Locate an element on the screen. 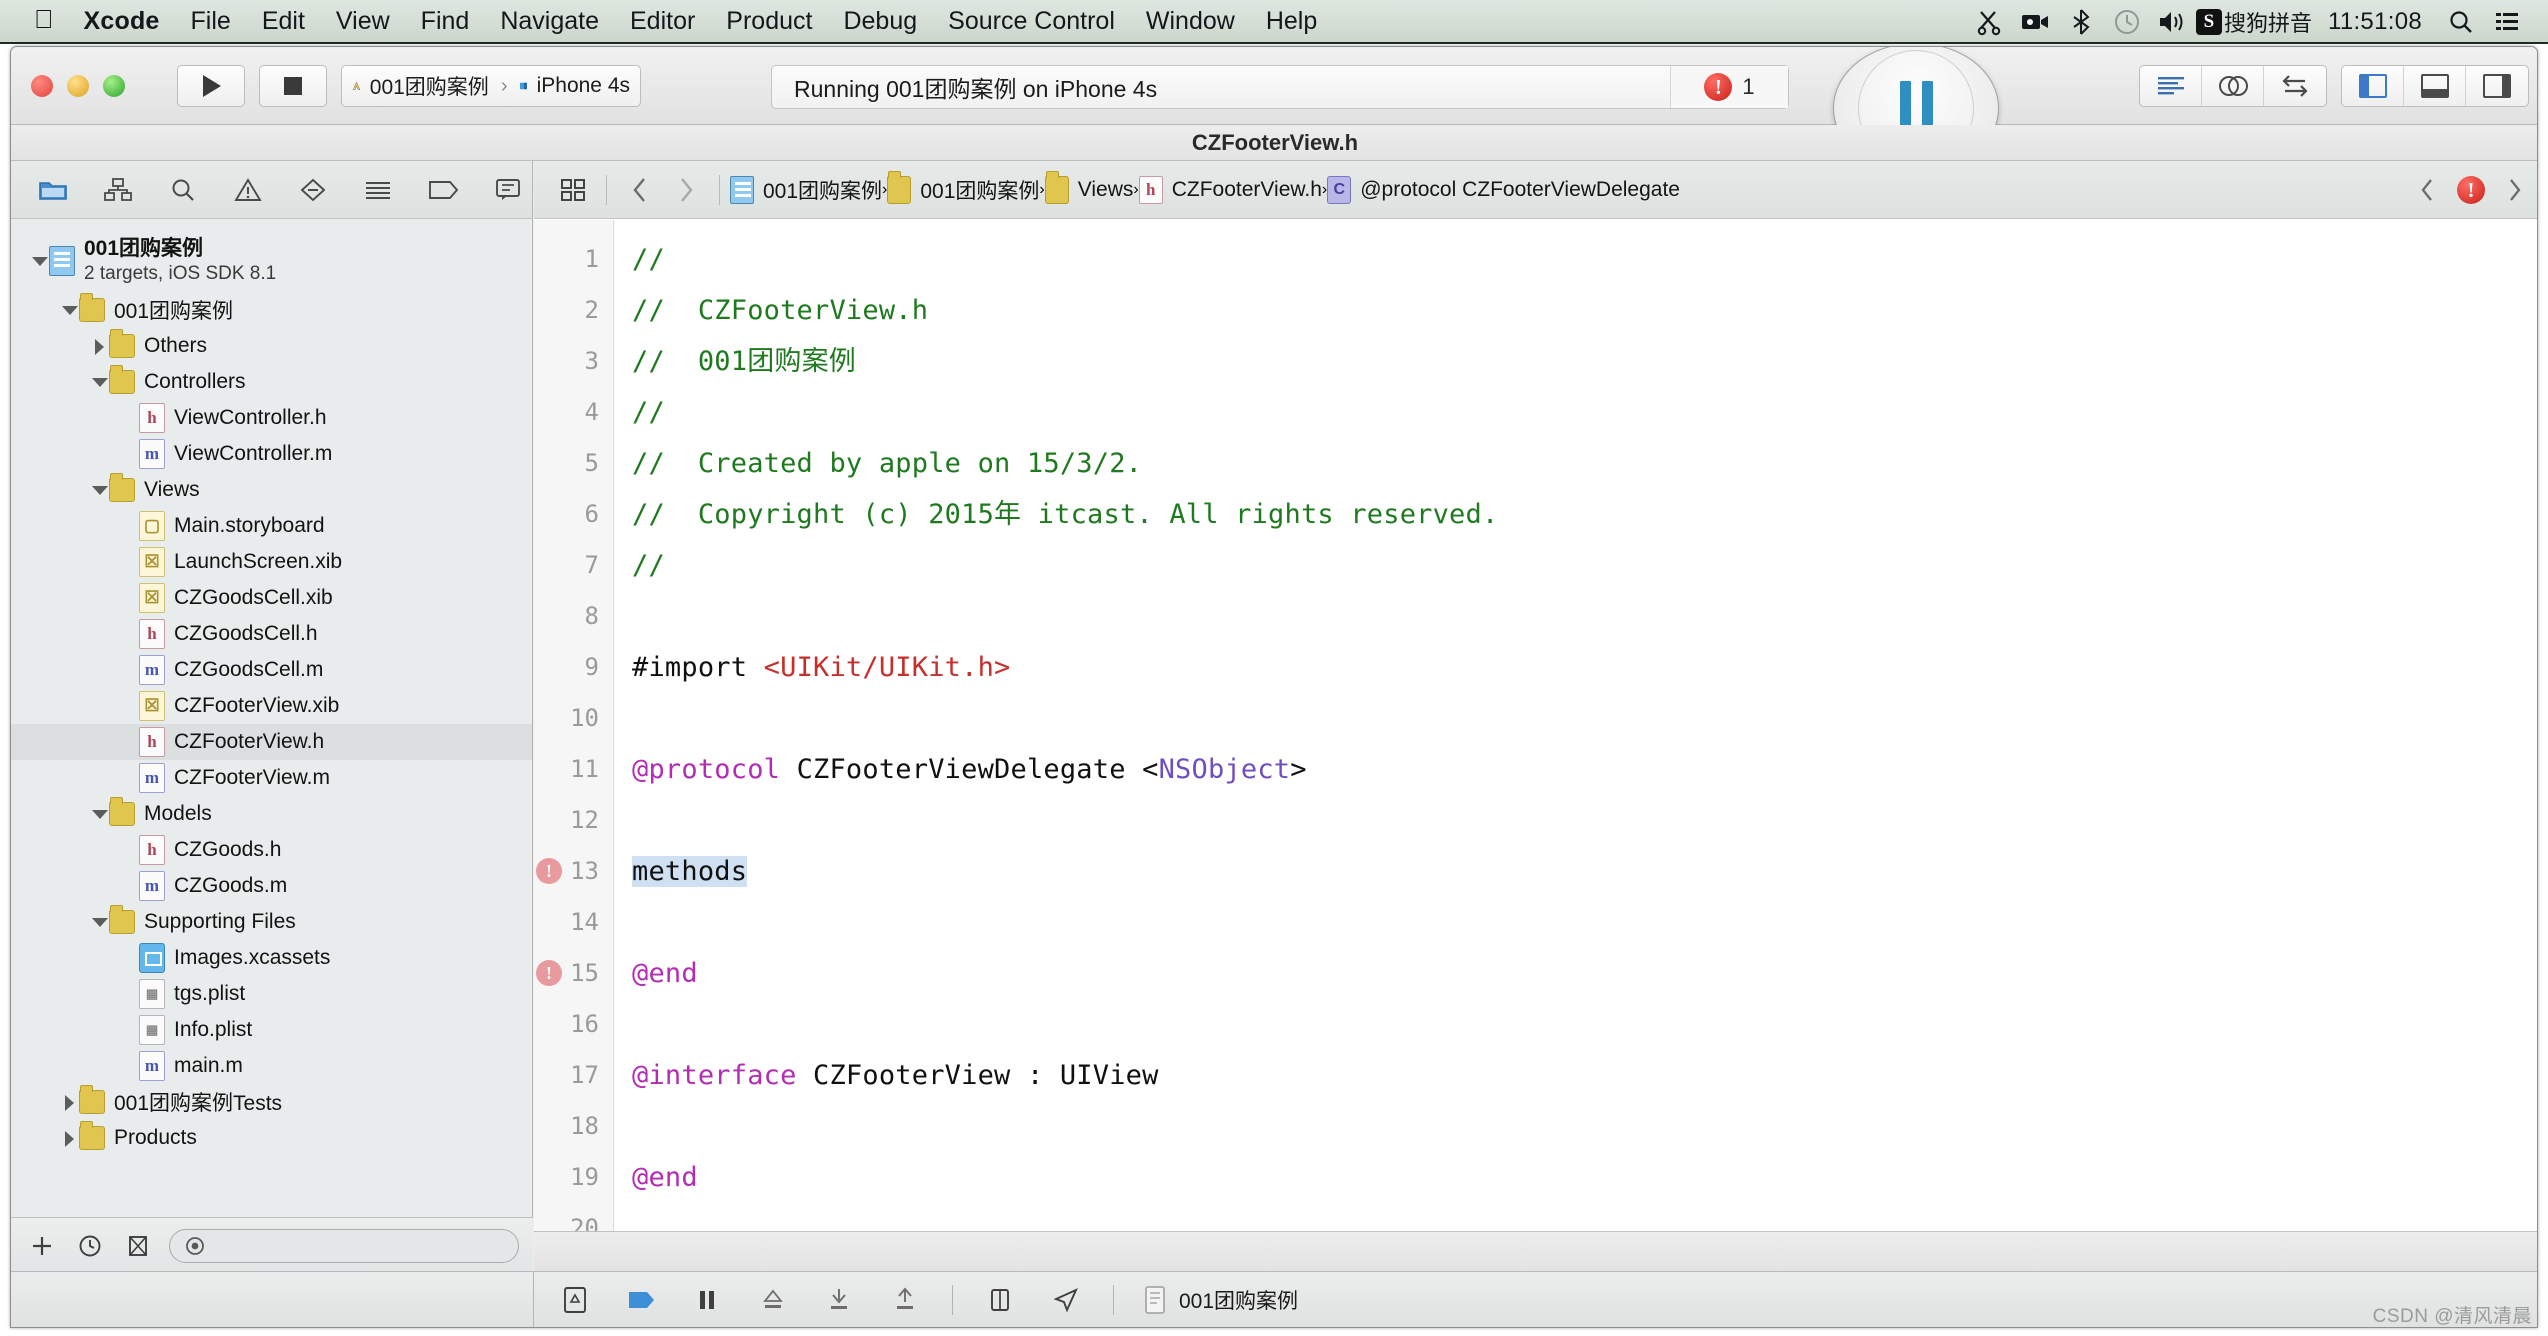 The height and width of the screenshot is (1336, 2548). simulate-location-icon is located at coordinates (1066, 1300).